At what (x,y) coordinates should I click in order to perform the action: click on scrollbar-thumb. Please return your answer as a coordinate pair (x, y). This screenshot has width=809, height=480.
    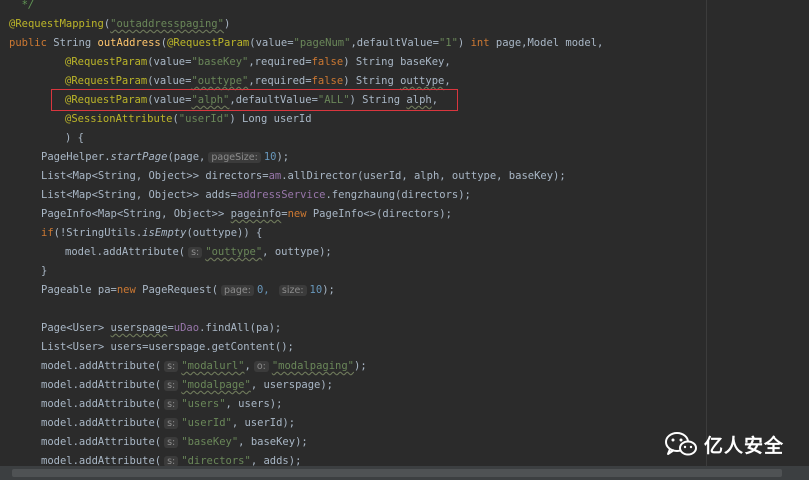
    Looking at the image, I should click on (397, 473).